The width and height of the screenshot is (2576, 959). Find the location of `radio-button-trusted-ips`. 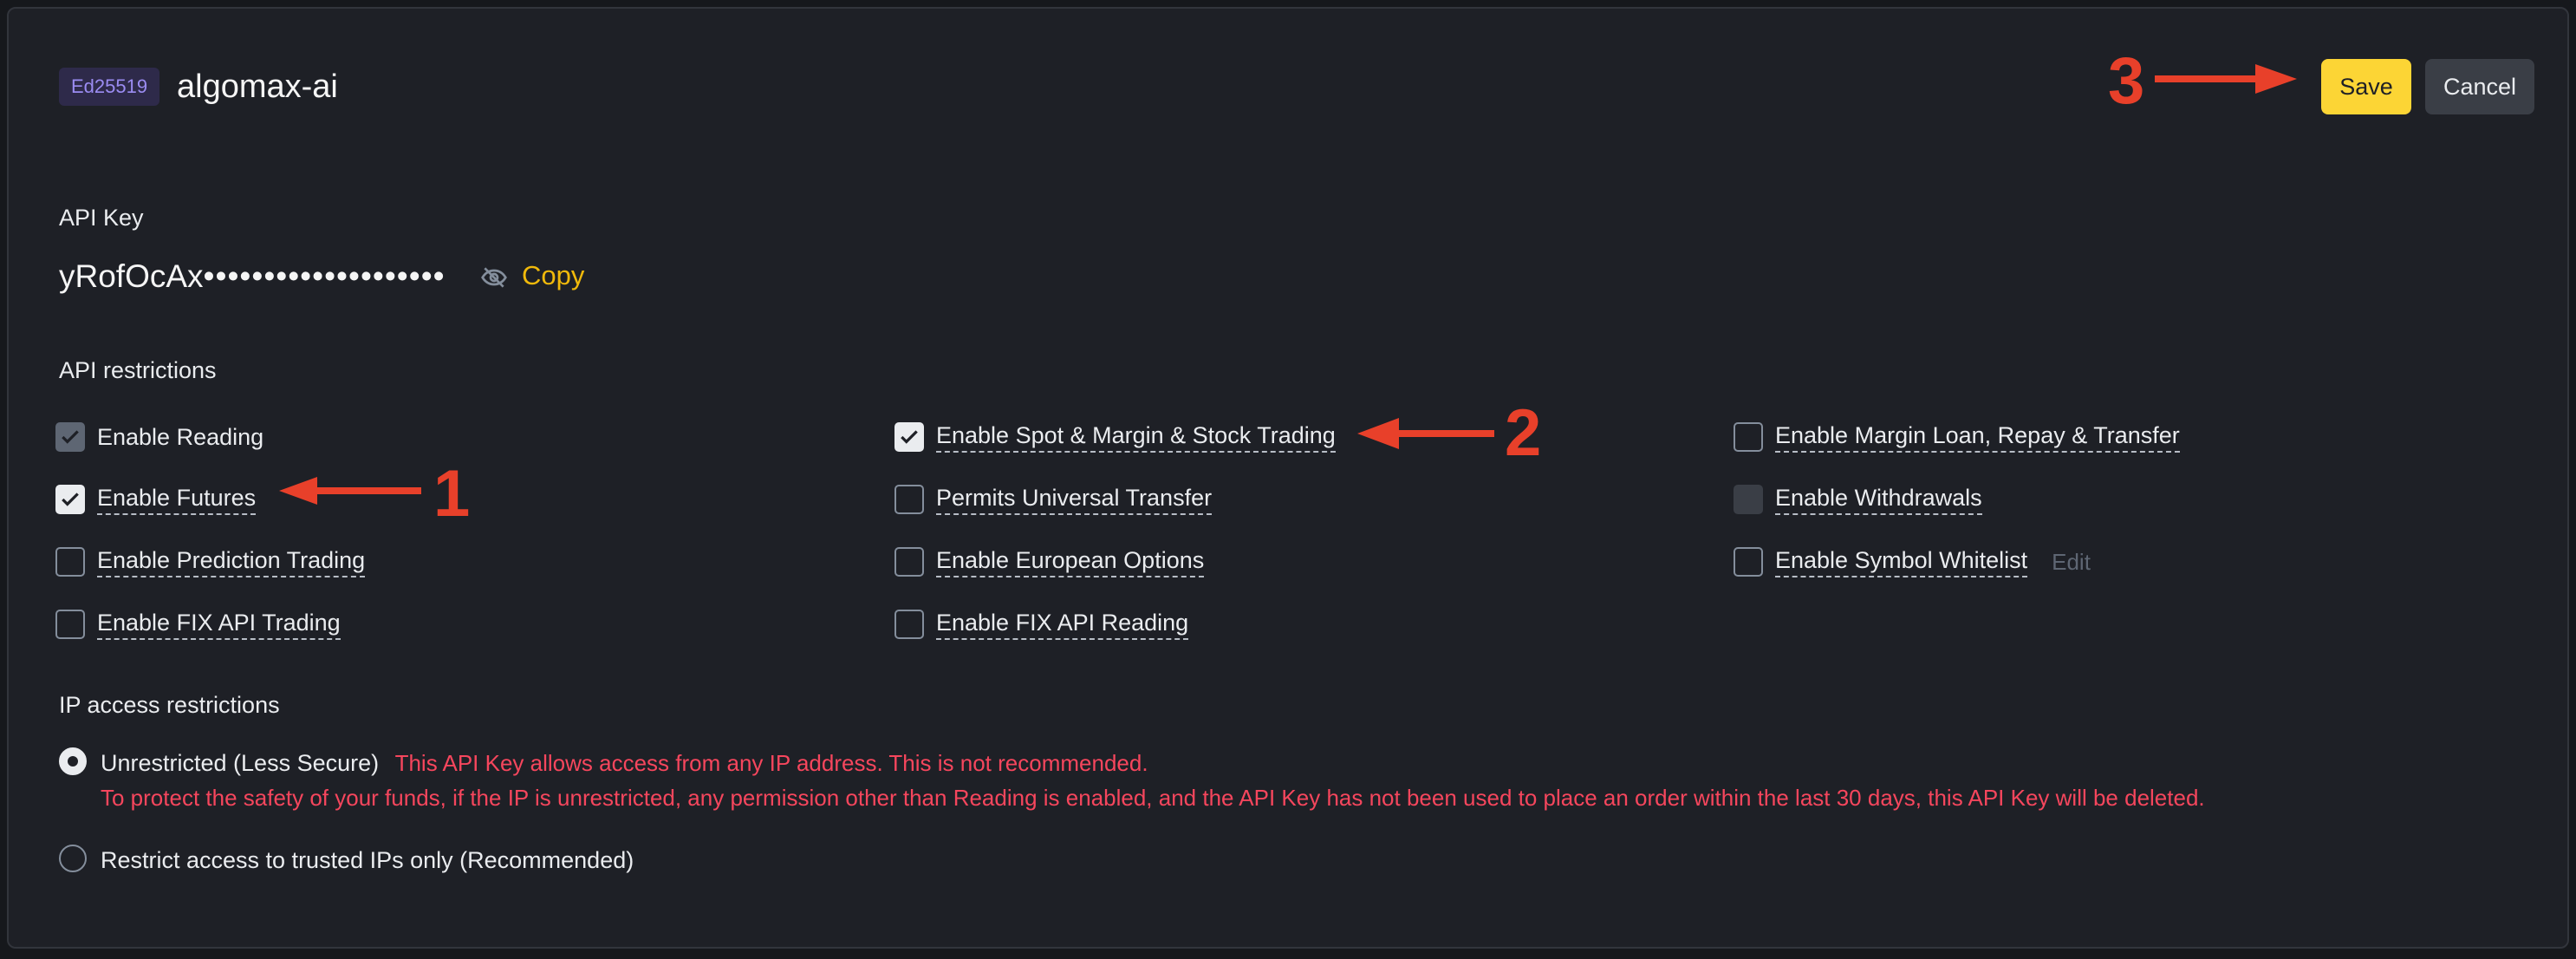

radio-button-trusted-ips is located at coordinates (73, 858).